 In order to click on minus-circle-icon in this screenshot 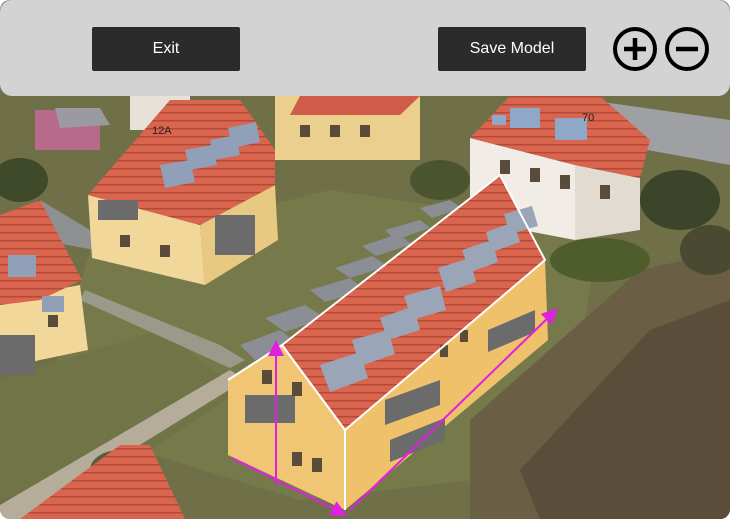, I will do `click(687, 49)`.